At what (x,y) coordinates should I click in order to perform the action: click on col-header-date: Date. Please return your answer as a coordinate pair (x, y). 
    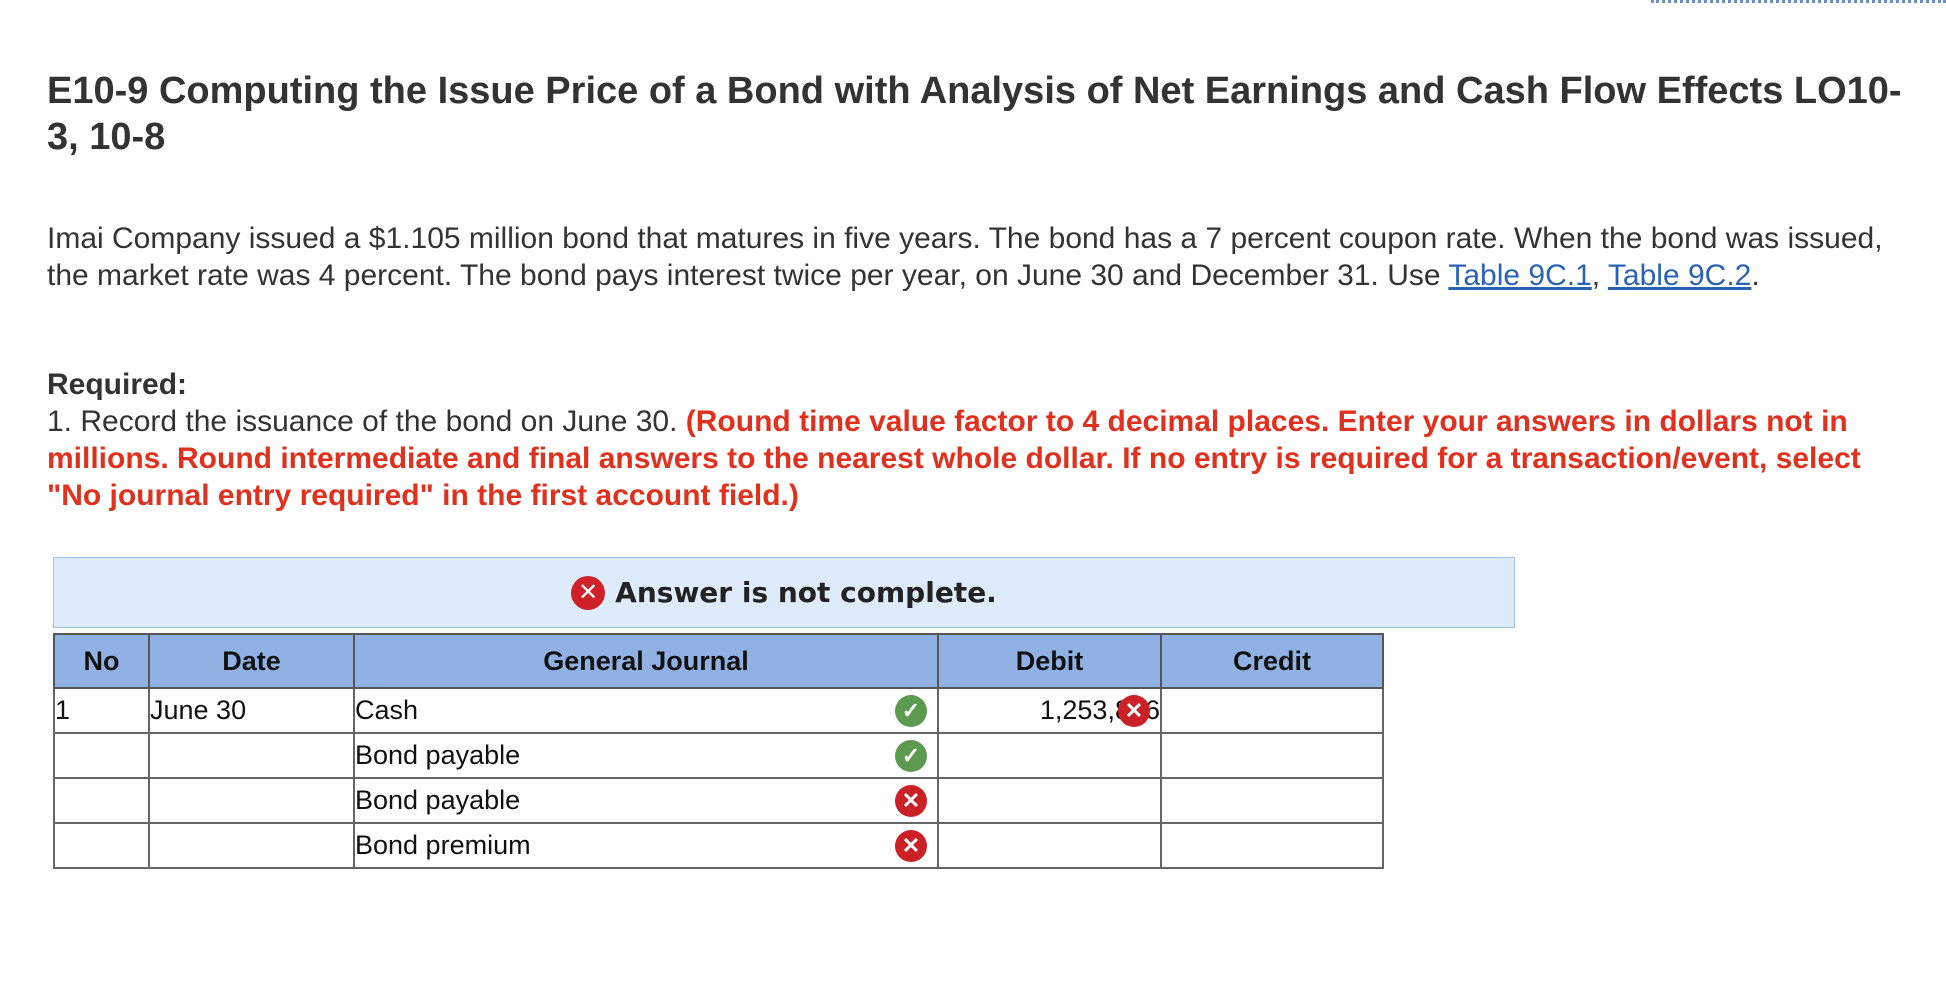
    Looking at the image, I should click on (251, 661).